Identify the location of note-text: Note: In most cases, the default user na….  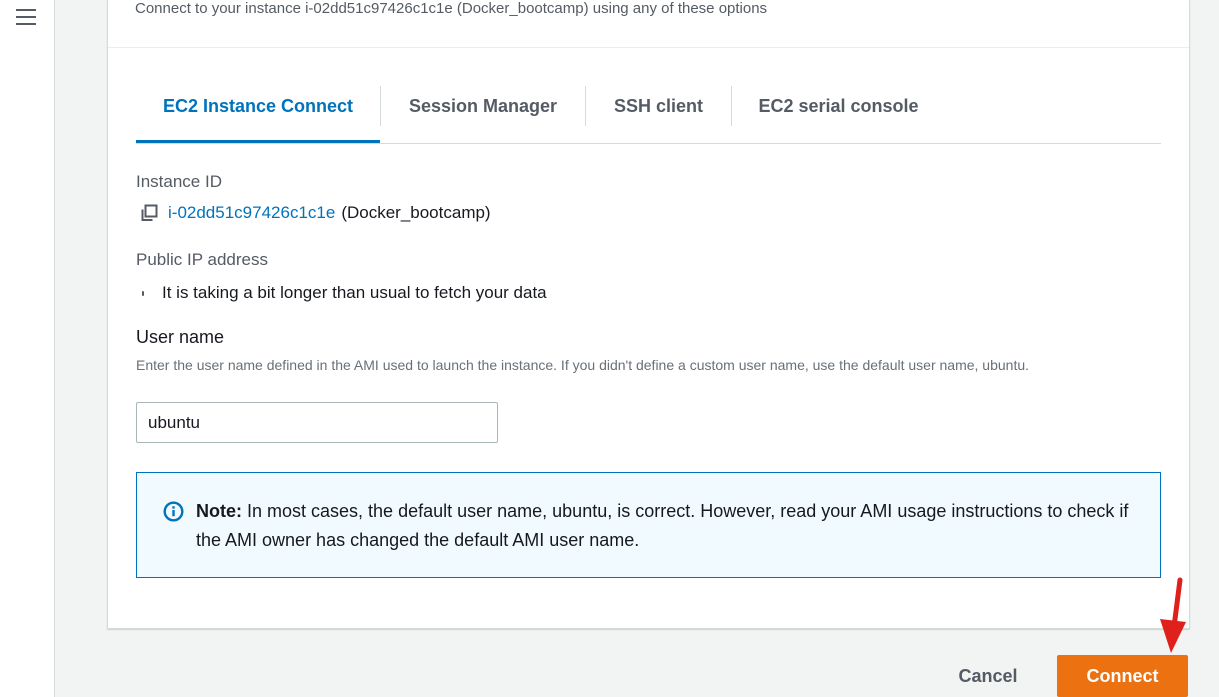
(668, 526).